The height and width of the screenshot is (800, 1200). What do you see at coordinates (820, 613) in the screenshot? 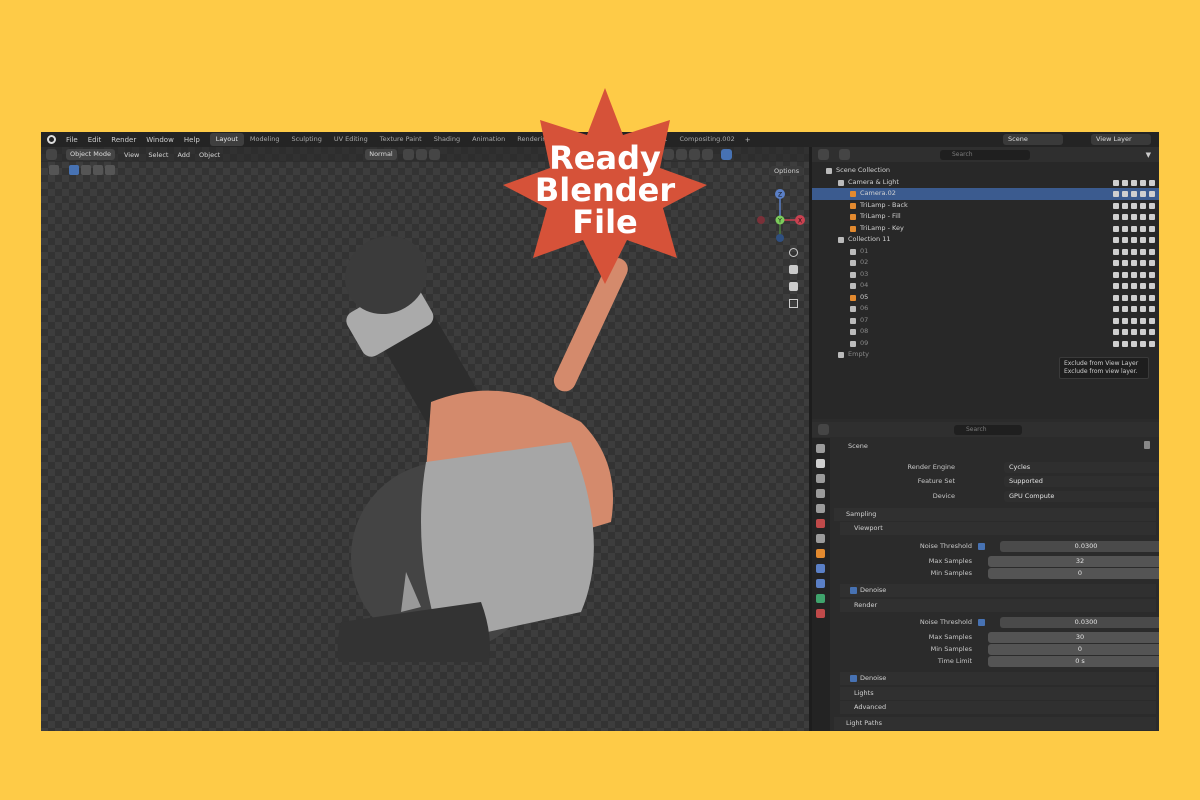
I see `data-tab-icon` at bounding box center [820, 613].